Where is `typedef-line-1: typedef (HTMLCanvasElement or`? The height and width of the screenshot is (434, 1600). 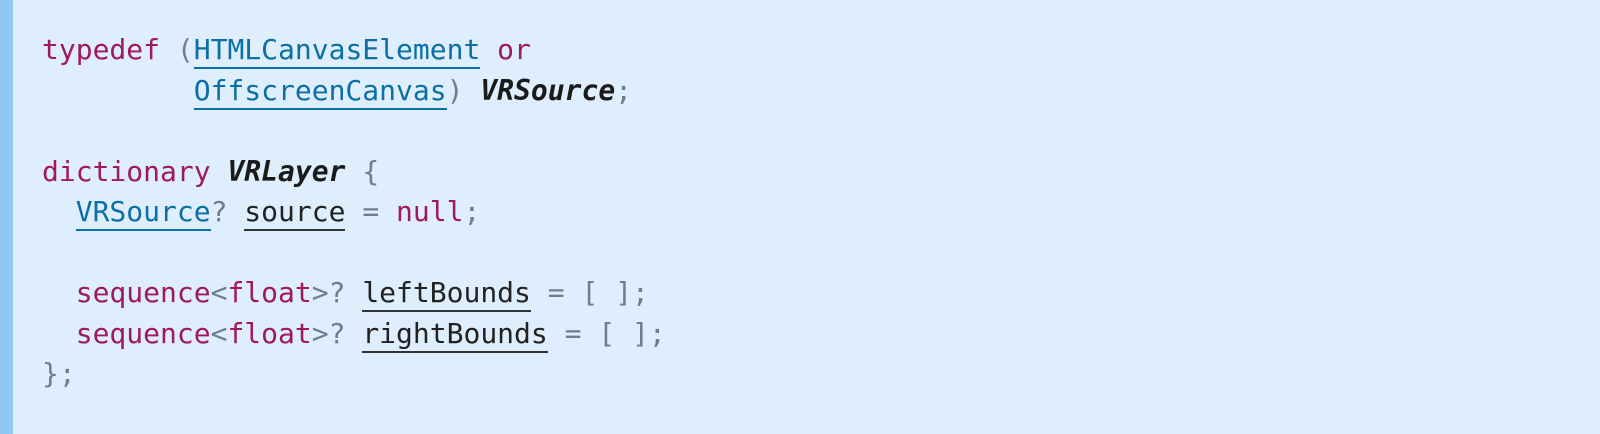 typedef-line-1: typedef (HTMLCanvasElement or is located at coordinates (354, 50).